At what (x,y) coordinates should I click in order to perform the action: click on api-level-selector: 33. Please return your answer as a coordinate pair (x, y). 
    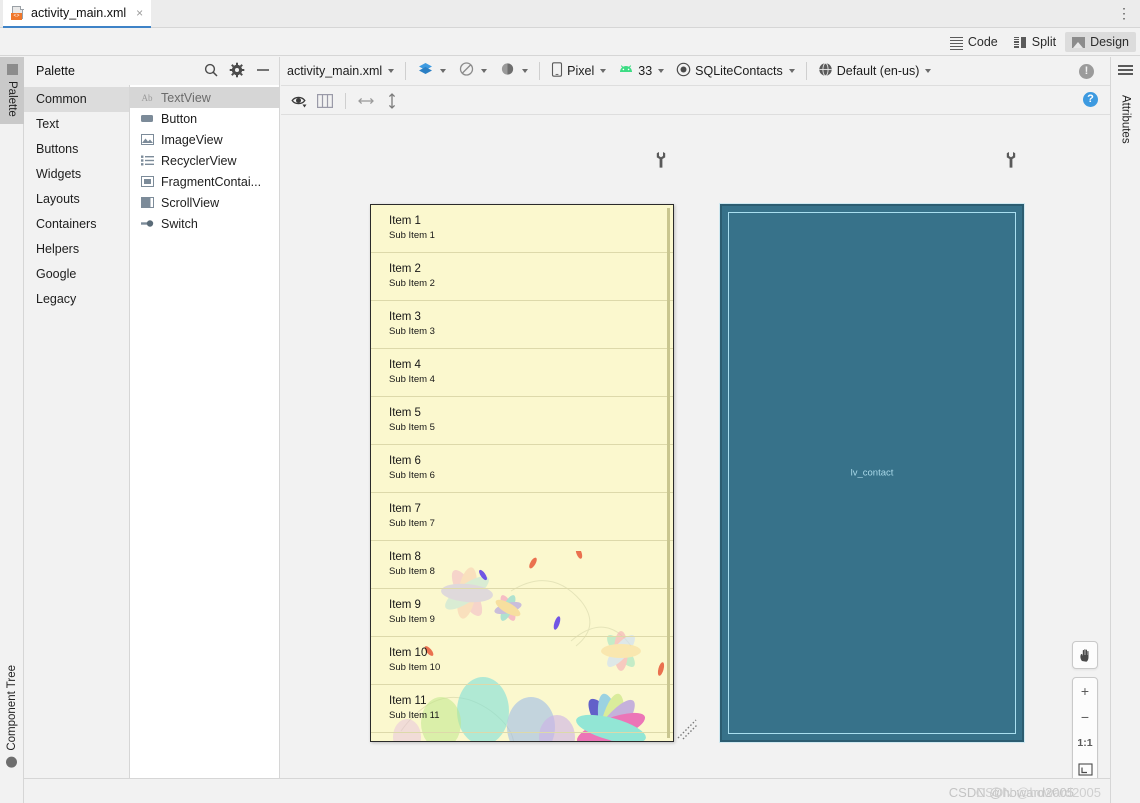
    Looking at the image, I should click on (641, 71).